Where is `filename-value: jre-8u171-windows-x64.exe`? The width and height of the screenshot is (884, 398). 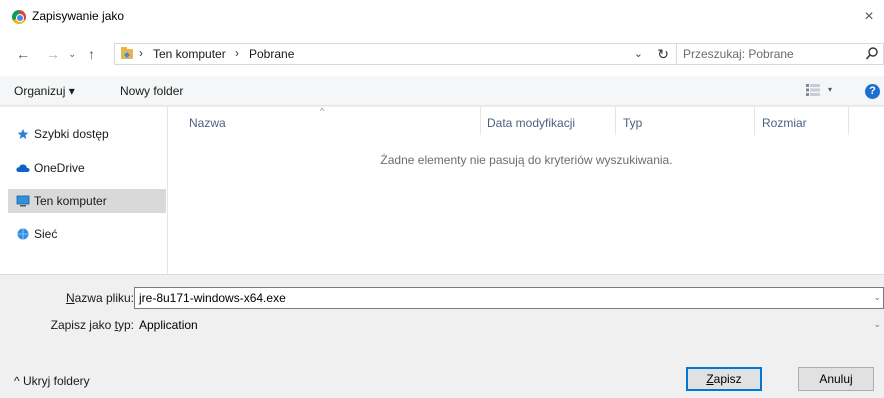
filename-value: jre-8u171-windows-x64.exe is located at coordinates (212, 298).